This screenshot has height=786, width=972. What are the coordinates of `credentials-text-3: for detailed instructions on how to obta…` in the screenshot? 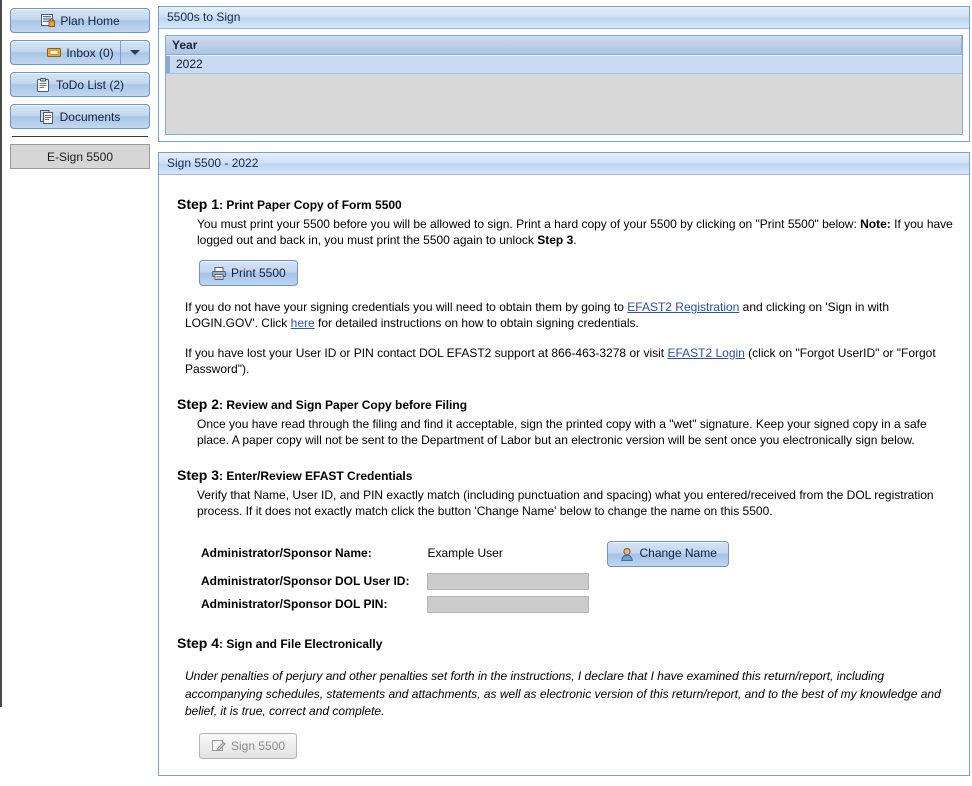 It's located at (476, 323).